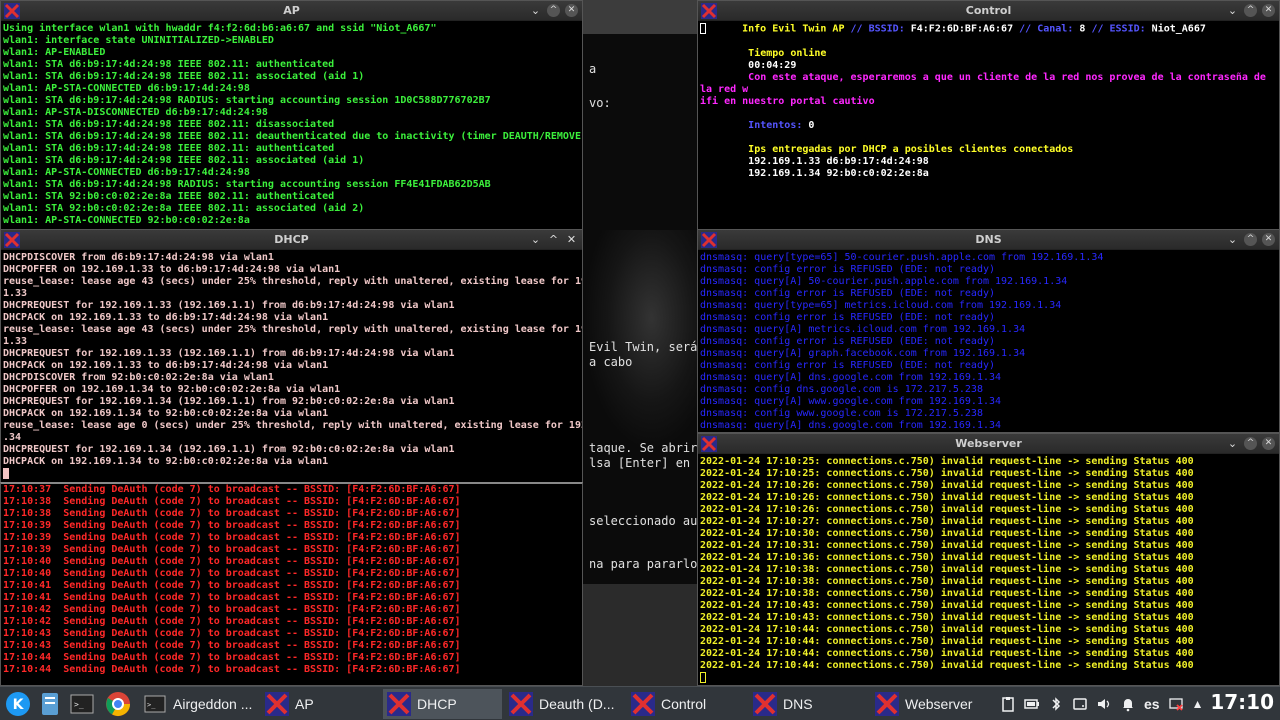 This screenshot has width=1280, height=720. What do you see at coordinates (1128, 704) in the screenshot?
I see `notifications-icon` at bounding box center [1128, 704].